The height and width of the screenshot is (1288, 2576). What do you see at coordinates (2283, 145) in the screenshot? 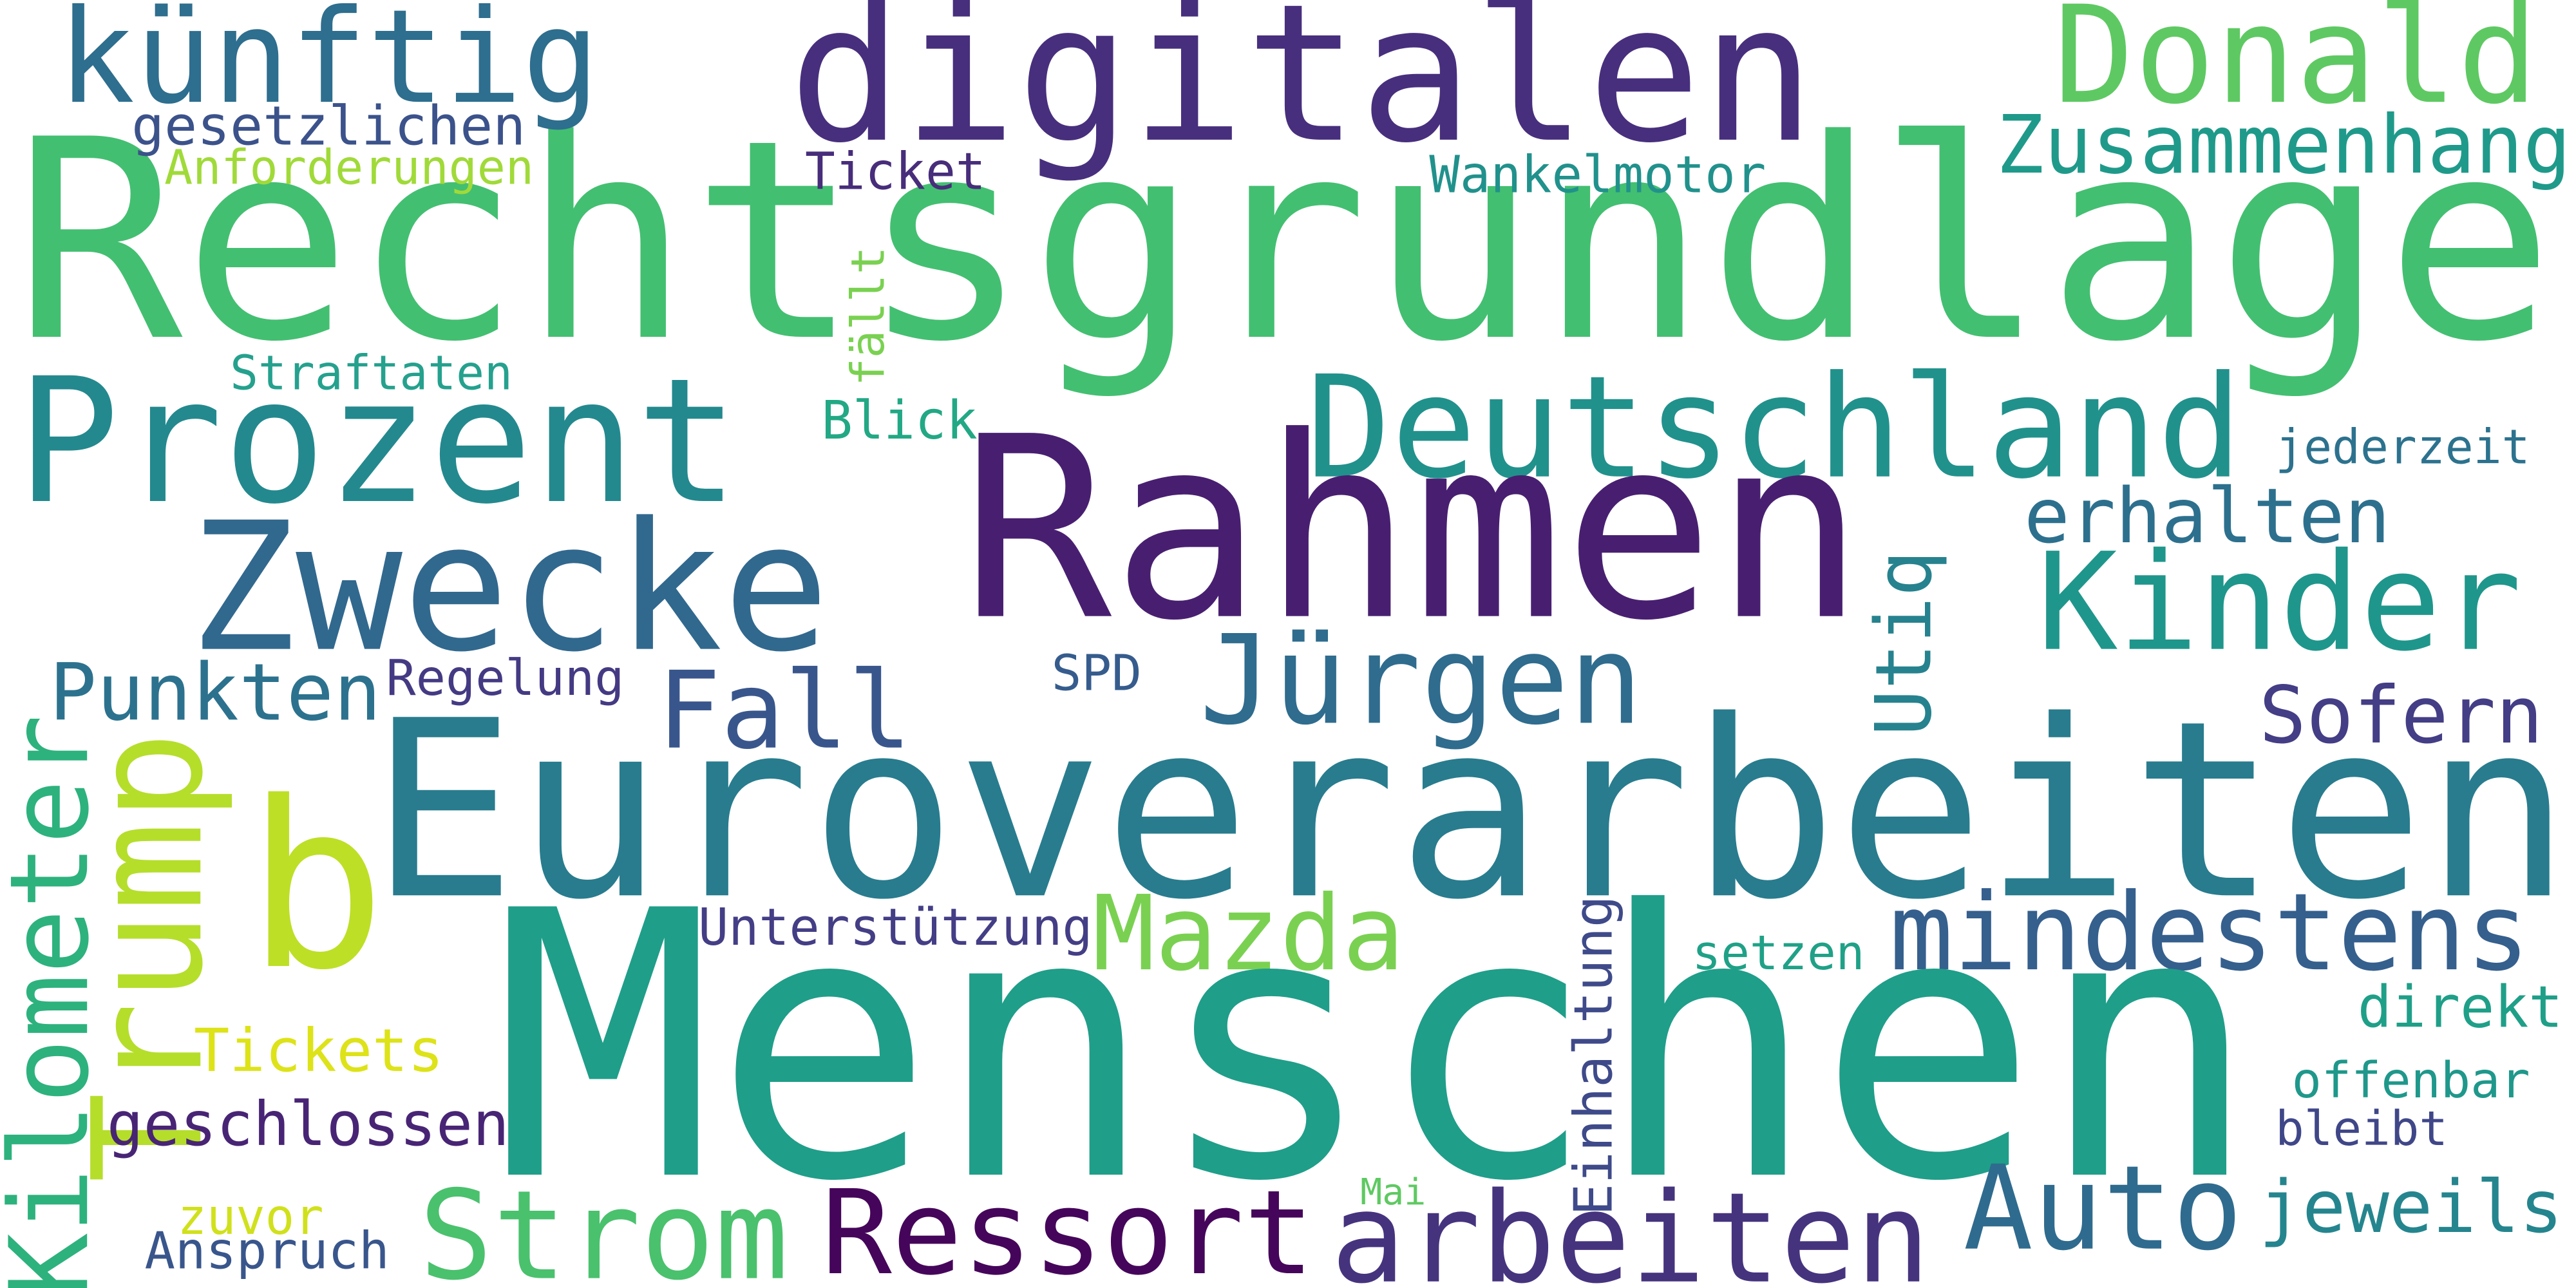
I see `word: Zusammenhang` at bounding box center [2283, 145].